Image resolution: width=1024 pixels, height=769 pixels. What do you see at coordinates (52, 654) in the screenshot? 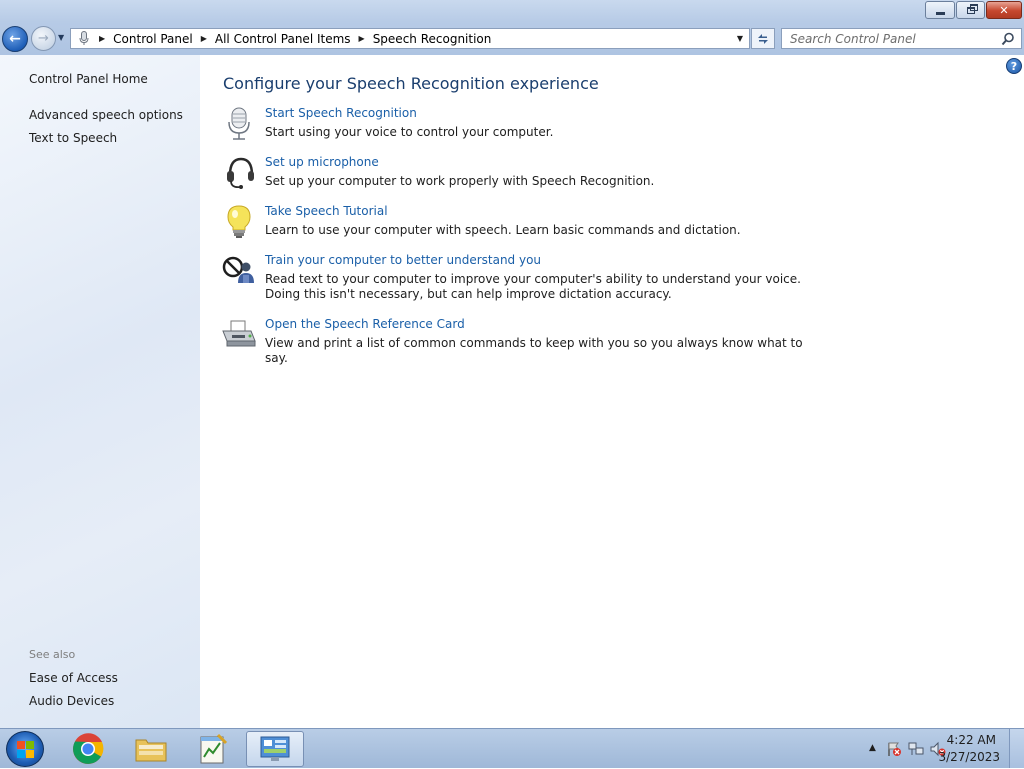
I see `see-also-heading: See also` at bounding box center [52, 654].